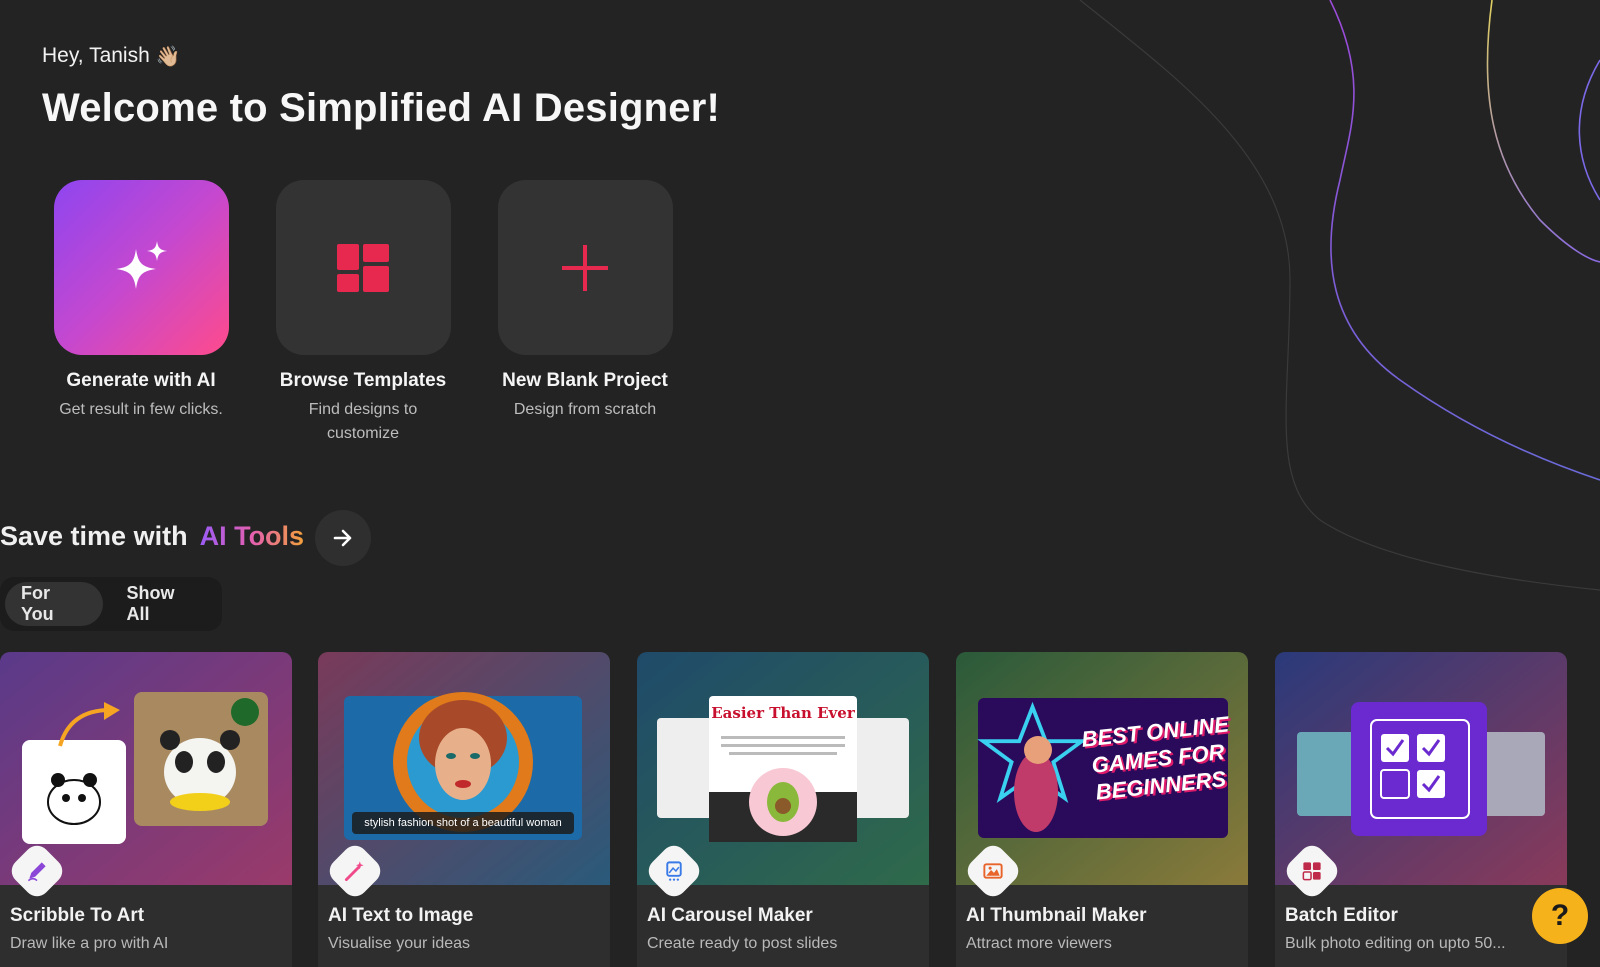 Image resolution: width=1600 pixels, height=967 pixels. Describe the element at coordinates (89, 943) in the screenshot. I see `tool-description: Draw like a pro with AI` at that location.